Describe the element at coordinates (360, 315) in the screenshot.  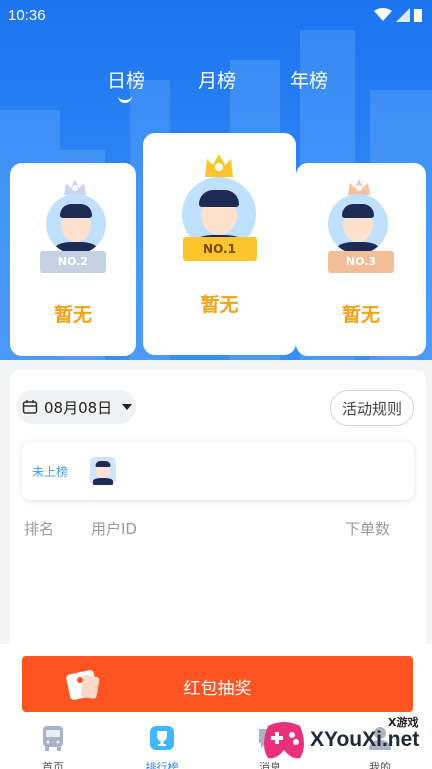
I see `third-place-name: 暂无` at that location.